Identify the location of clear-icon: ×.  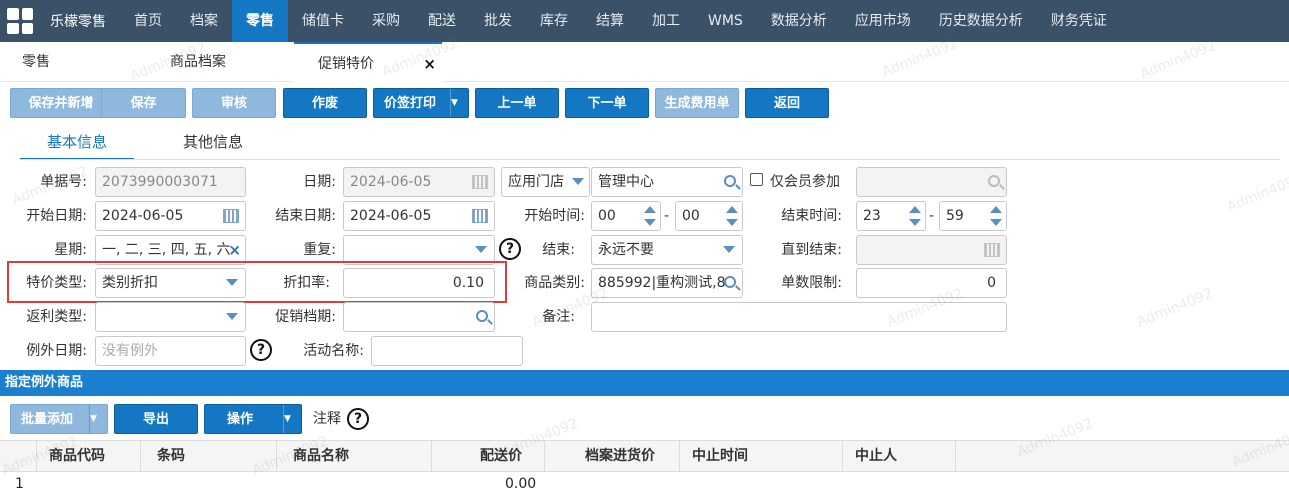
(234, 250).